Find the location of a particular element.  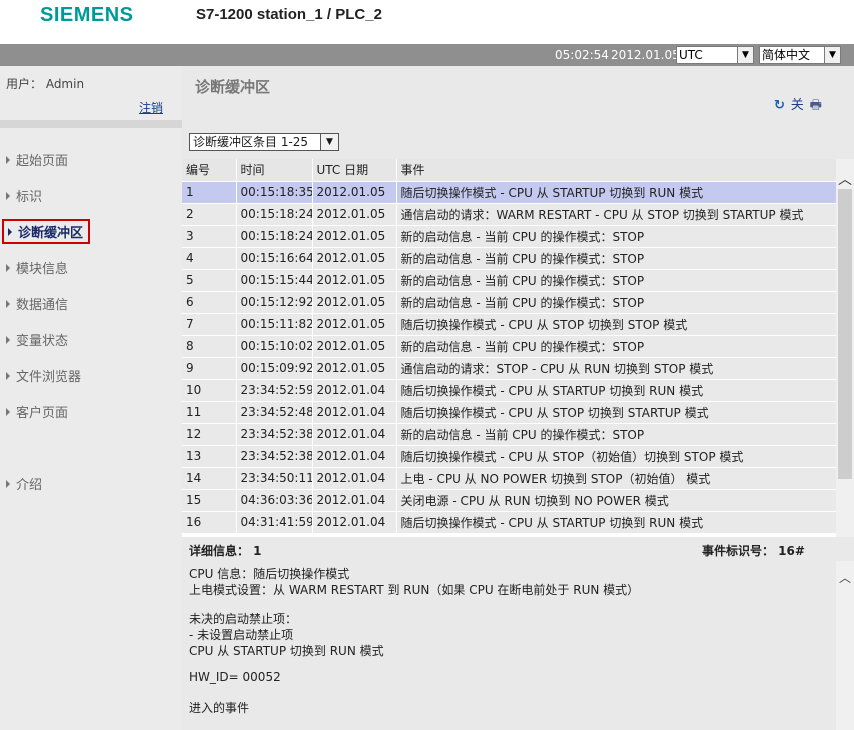

cell-event: 随后切换操作模式 - CPU 从 STARTUP 切换到 RUN 模式 is located at coordinates (616, 390).